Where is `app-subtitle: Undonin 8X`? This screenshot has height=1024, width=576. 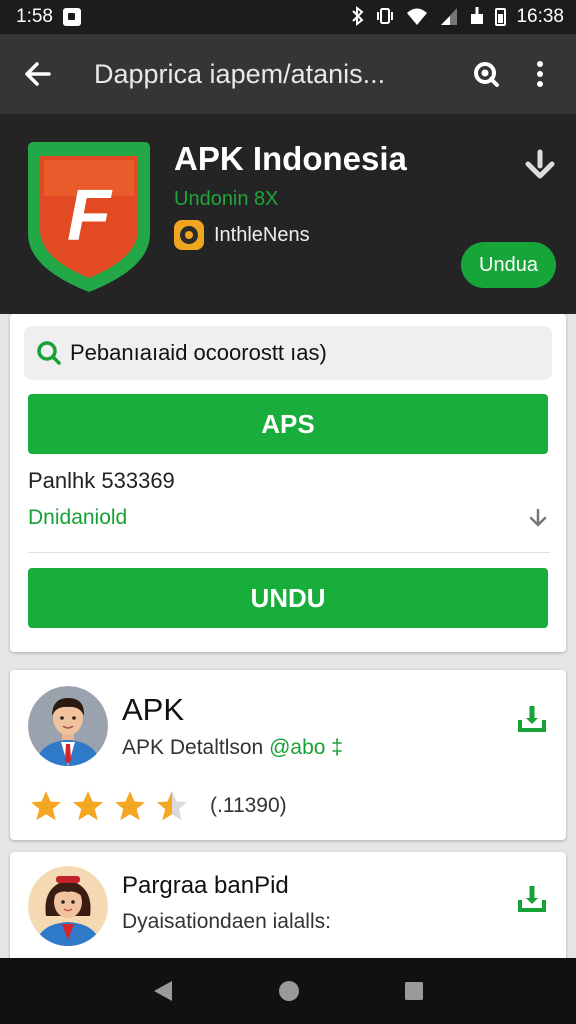 app-subtitle: Undonin 8X is located at coordinates (226, 199).